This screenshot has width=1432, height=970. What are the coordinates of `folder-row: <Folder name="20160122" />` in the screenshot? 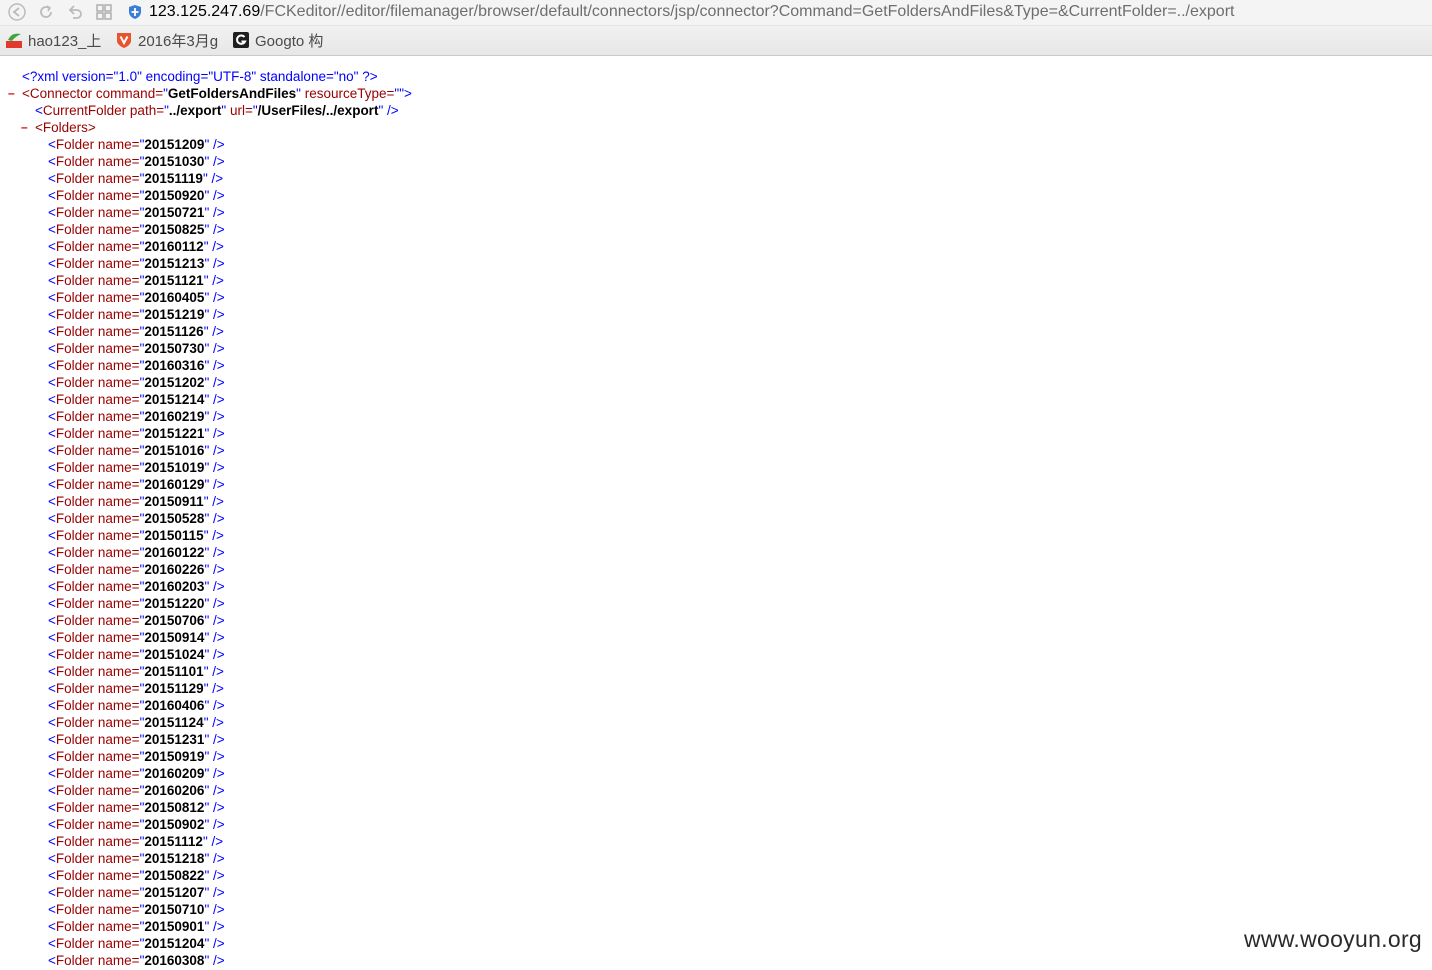 It's located at (136, 552).